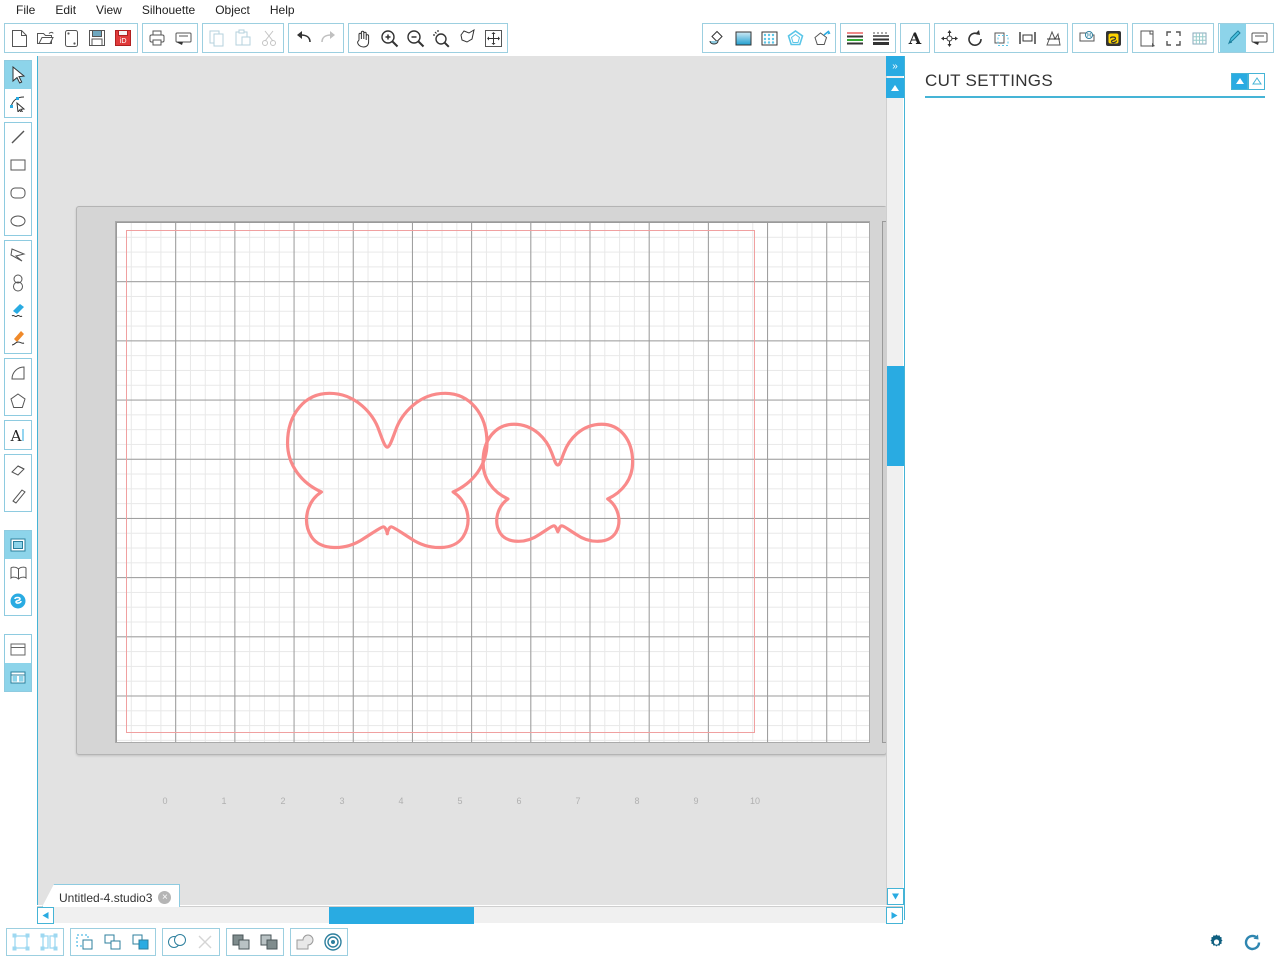 The height and width of the screenshot is (960, 1280). I want to click on ungroup-icon, so click(49, 942).